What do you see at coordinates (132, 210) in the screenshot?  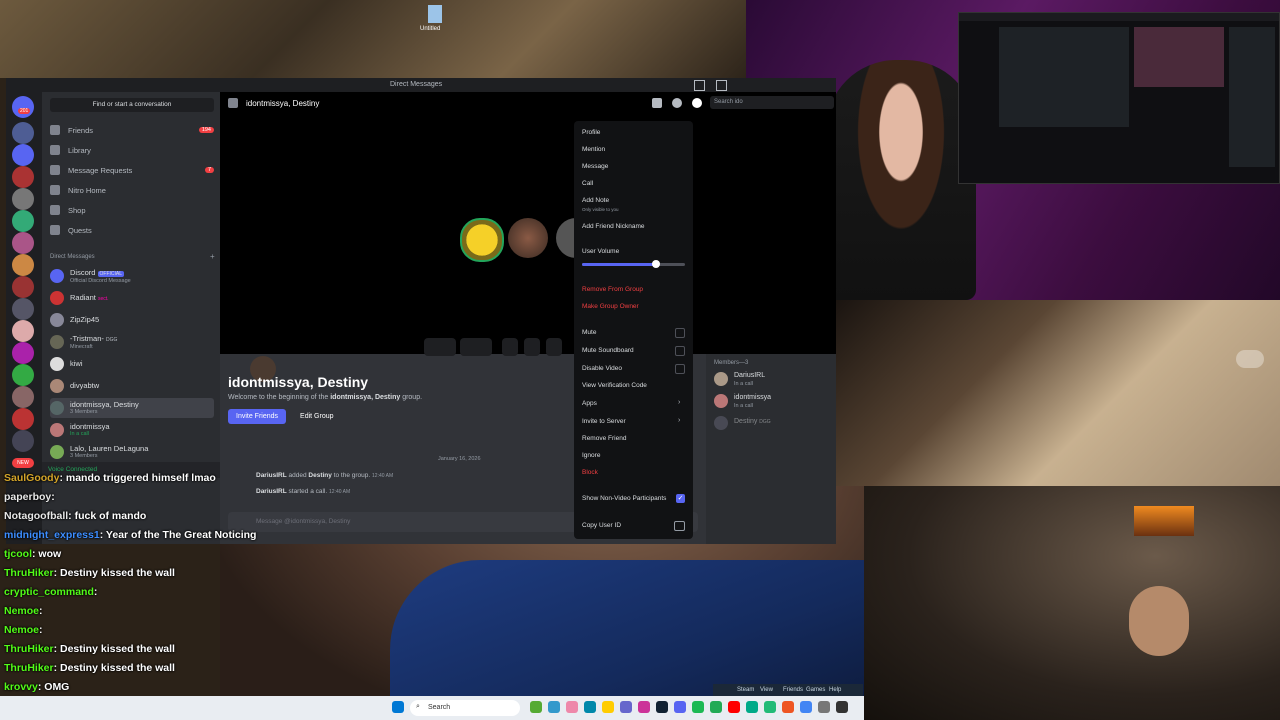 I see `nav-shop: Shop` at bounding box center [132, 210].